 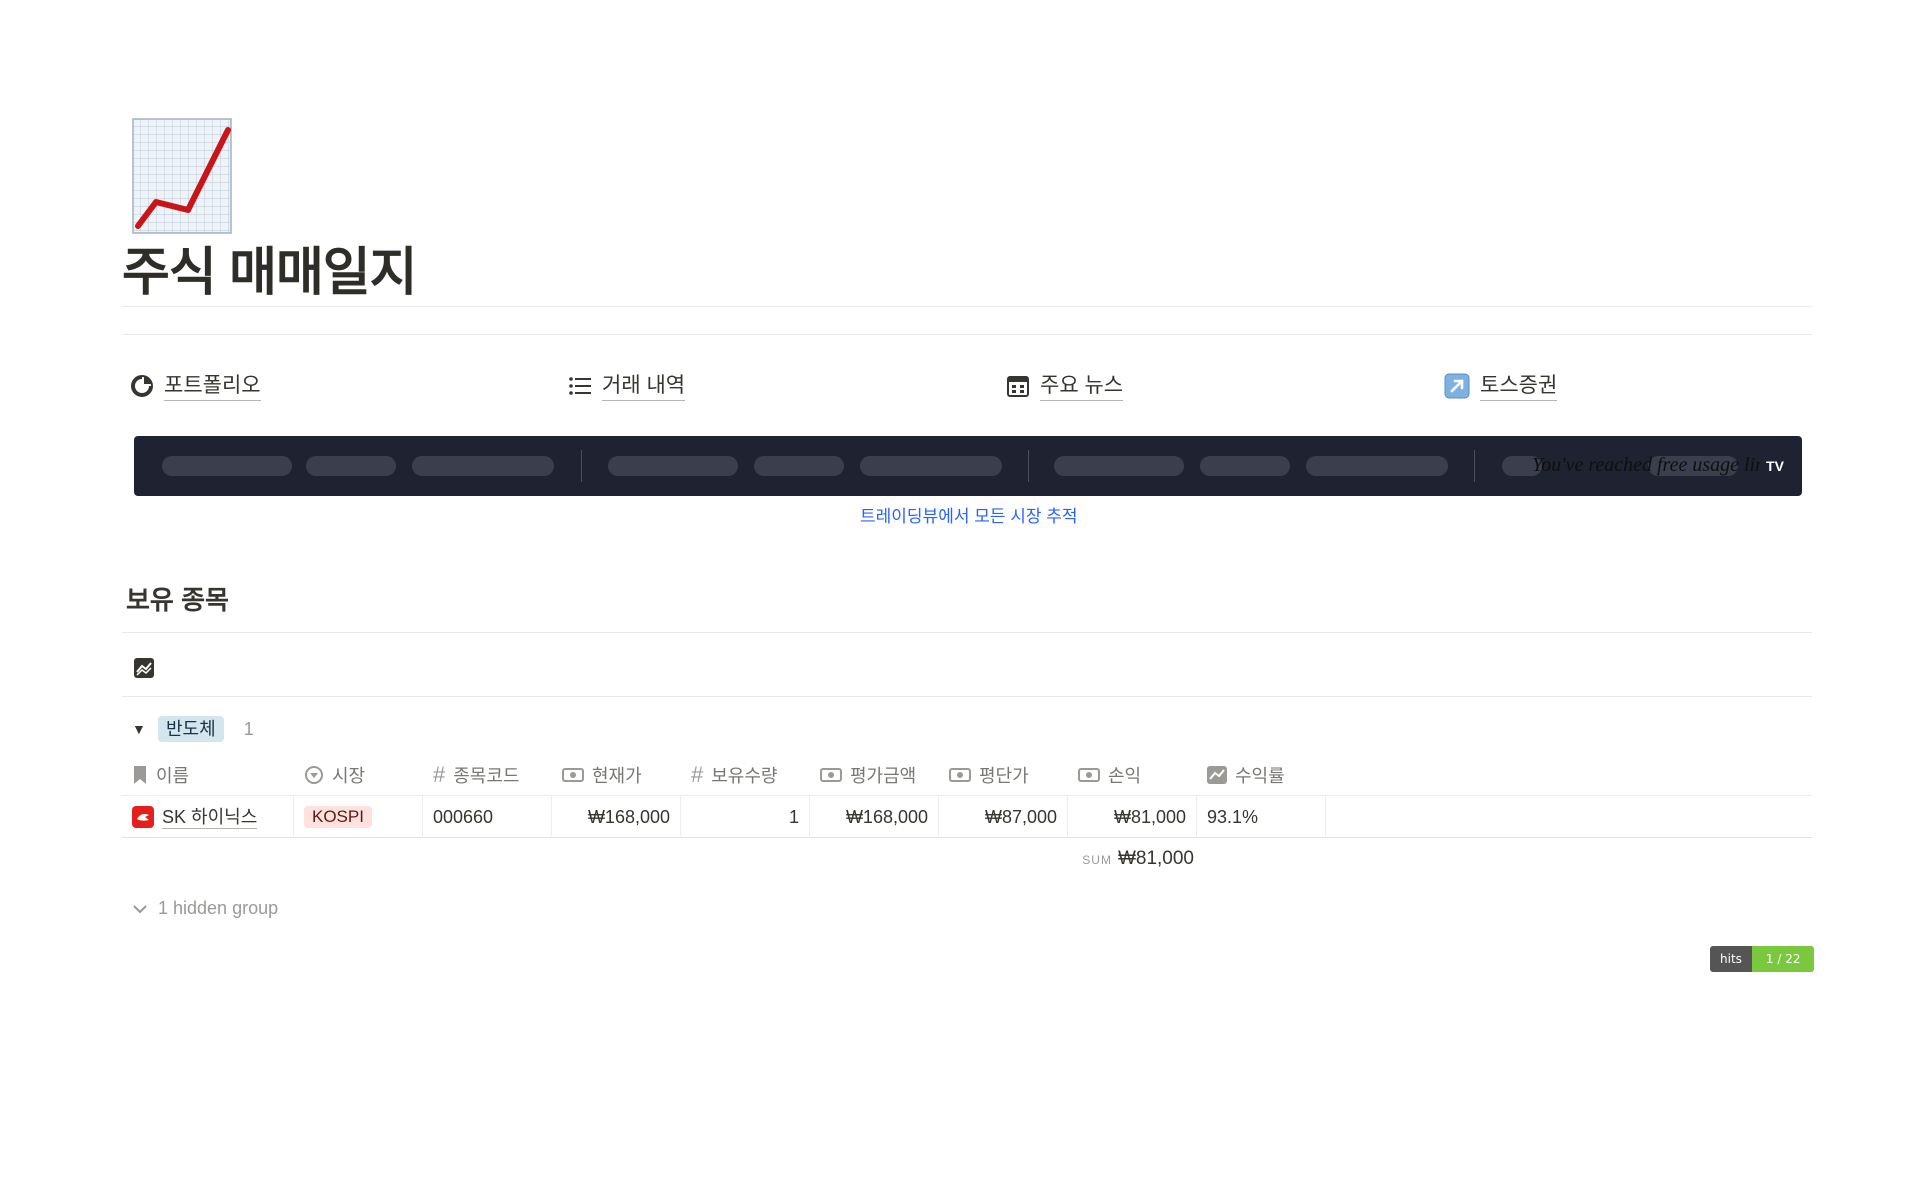 I want to click on sum-label: SUM, so click(x=1097, y=860).